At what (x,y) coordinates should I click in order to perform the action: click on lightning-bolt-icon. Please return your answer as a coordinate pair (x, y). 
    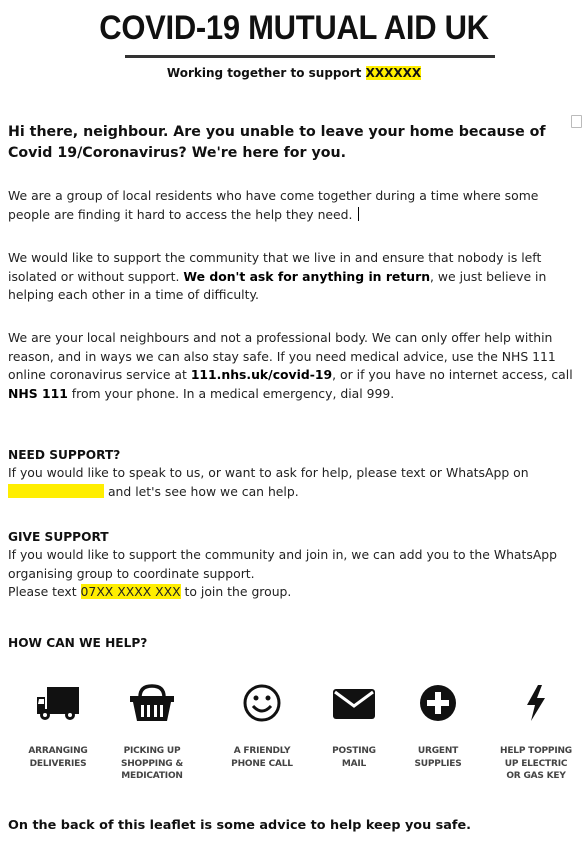
    Looking at the image, I should click on (536, 703).